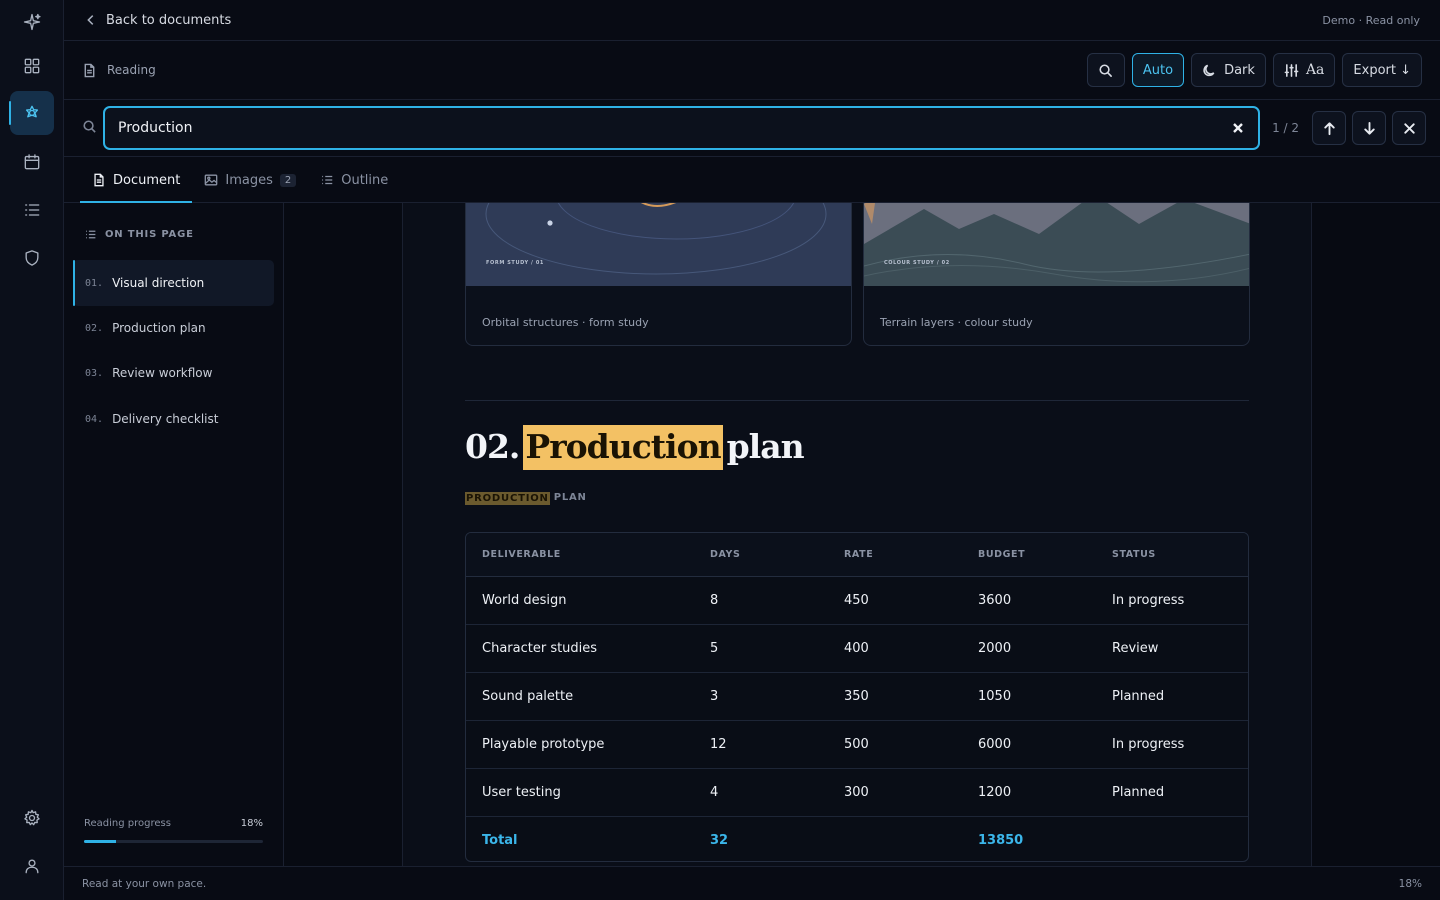 The height and width of the screenshot is (900, 1440). I want to click on sliders-icon, so click(1291, 70).